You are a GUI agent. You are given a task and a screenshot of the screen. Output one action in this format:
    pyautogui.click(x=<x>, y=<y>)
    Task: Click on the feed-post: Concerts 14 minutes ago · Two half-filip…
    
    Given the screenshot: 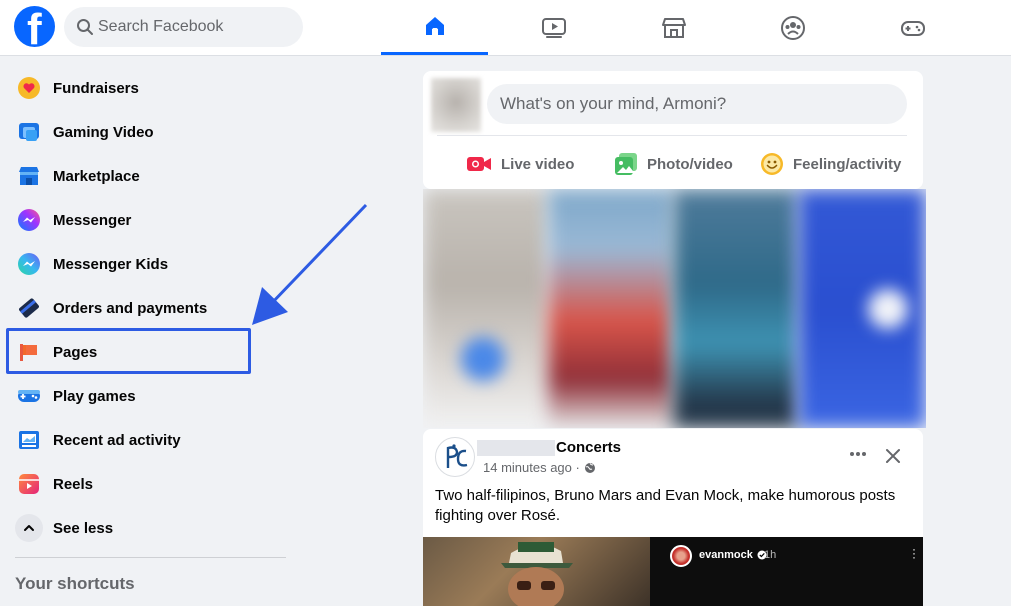 What is the action you would take?
    pyautogui.click(x=673, y=517)
    